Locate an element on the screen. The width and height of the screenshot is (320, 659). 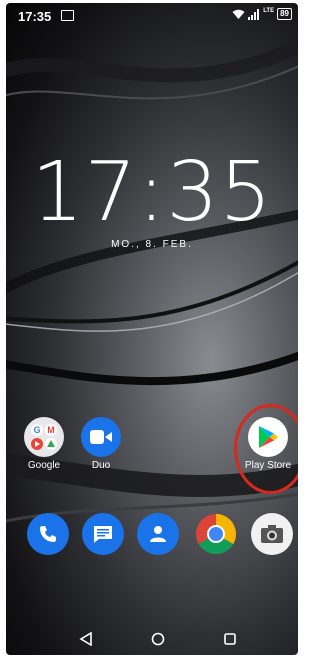
google-label: Google is located at coordinates (44, 465).